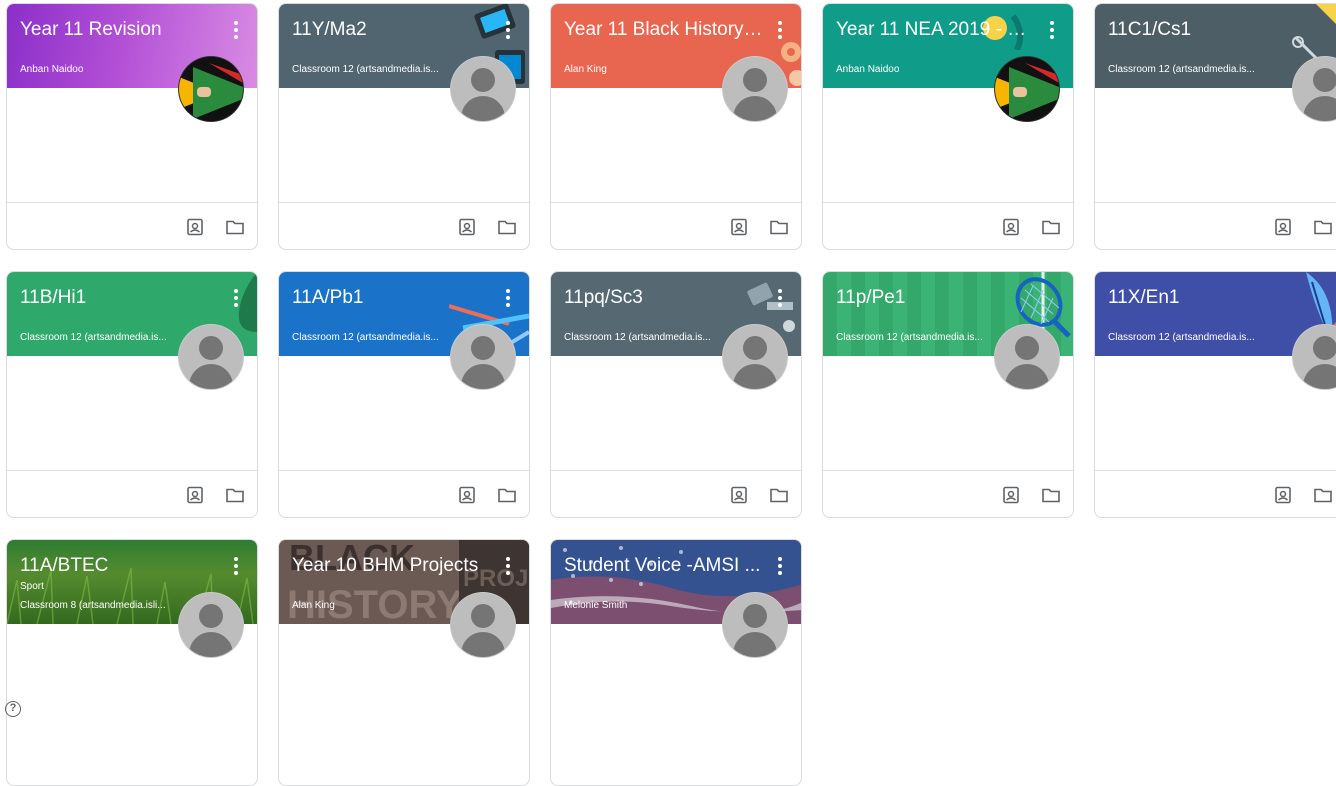 The image size is (1336, 786). What do you see at coordinates (1208, 30) in the screenshot?
I see `class-title: 11C1/Cs1` at bounding box center [1208, 30].